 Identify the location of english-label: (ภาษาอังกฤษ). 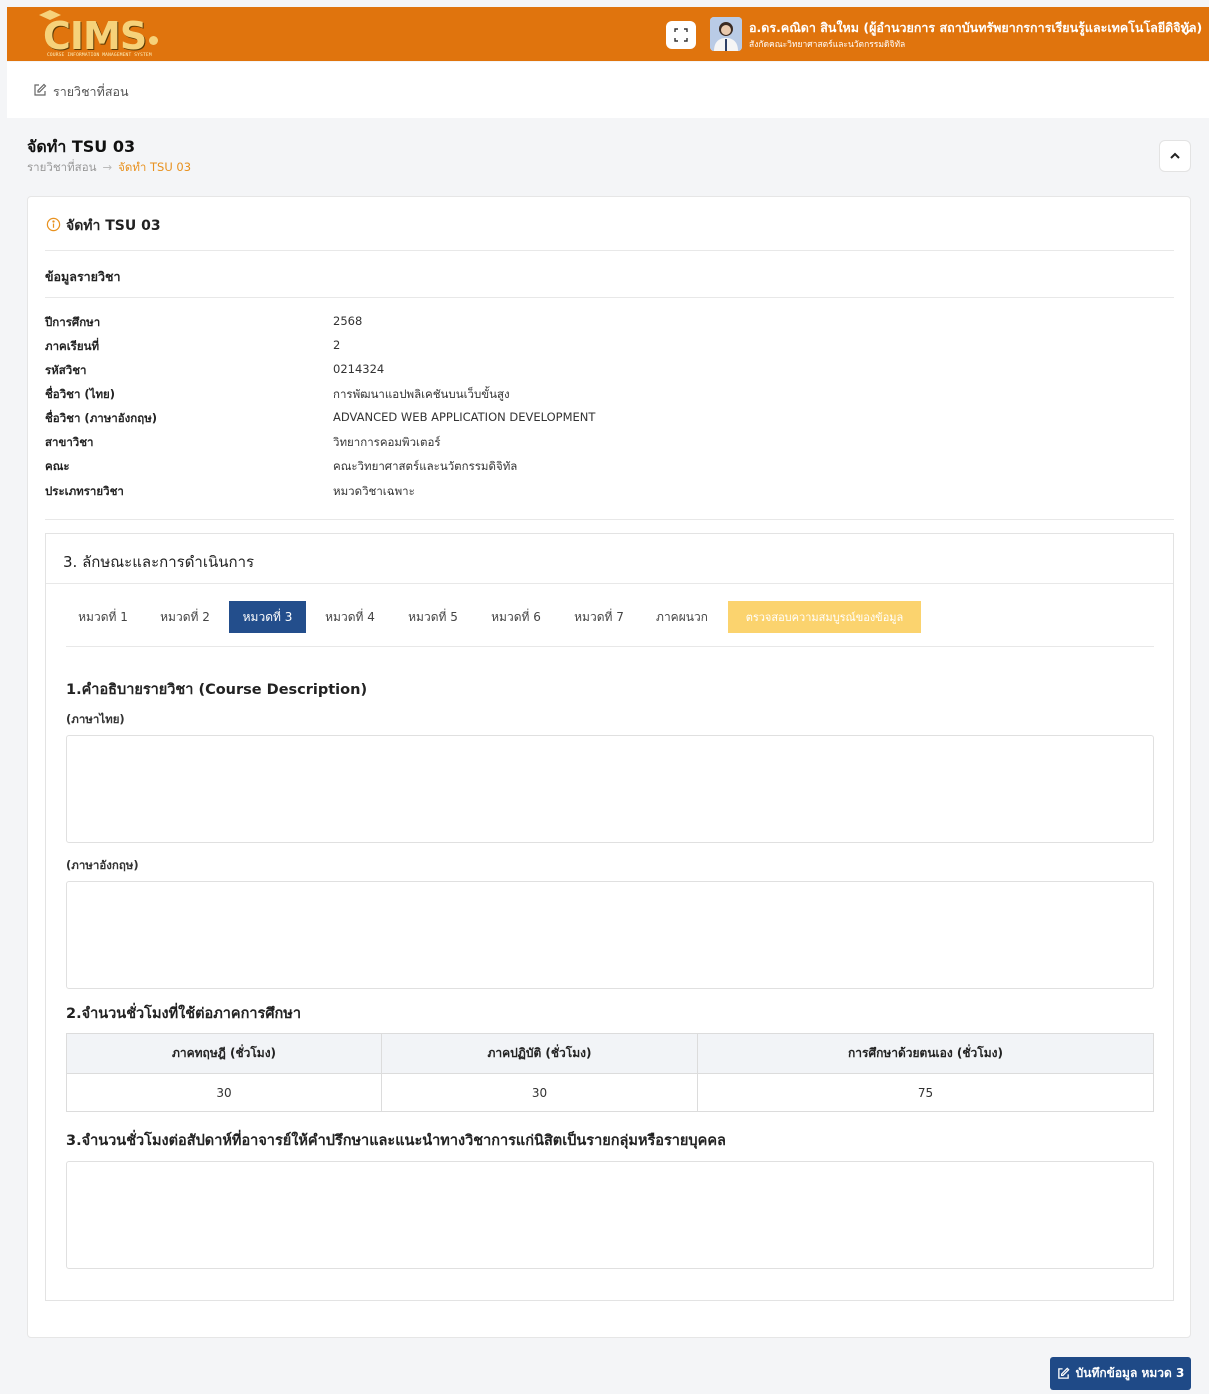
(102, 865).